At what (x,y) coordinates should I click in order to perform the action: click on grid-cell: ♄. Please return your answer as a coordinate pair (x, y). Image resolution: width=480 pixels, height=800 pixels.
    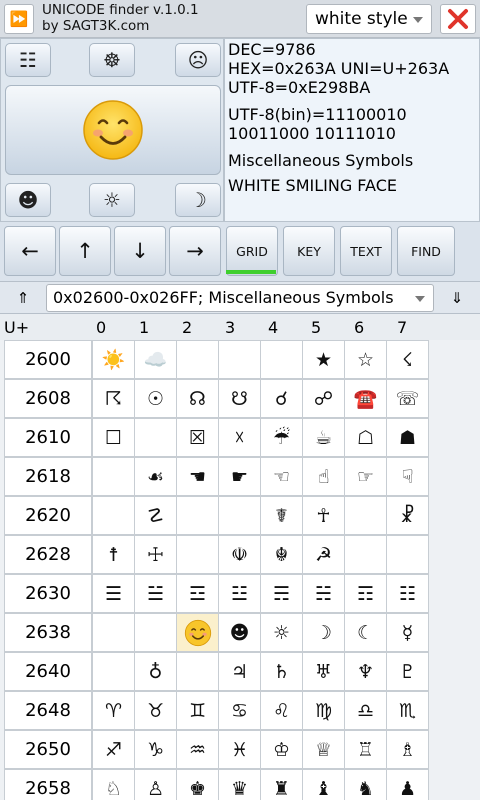
    Looking at the image, I should click on (281, 671).